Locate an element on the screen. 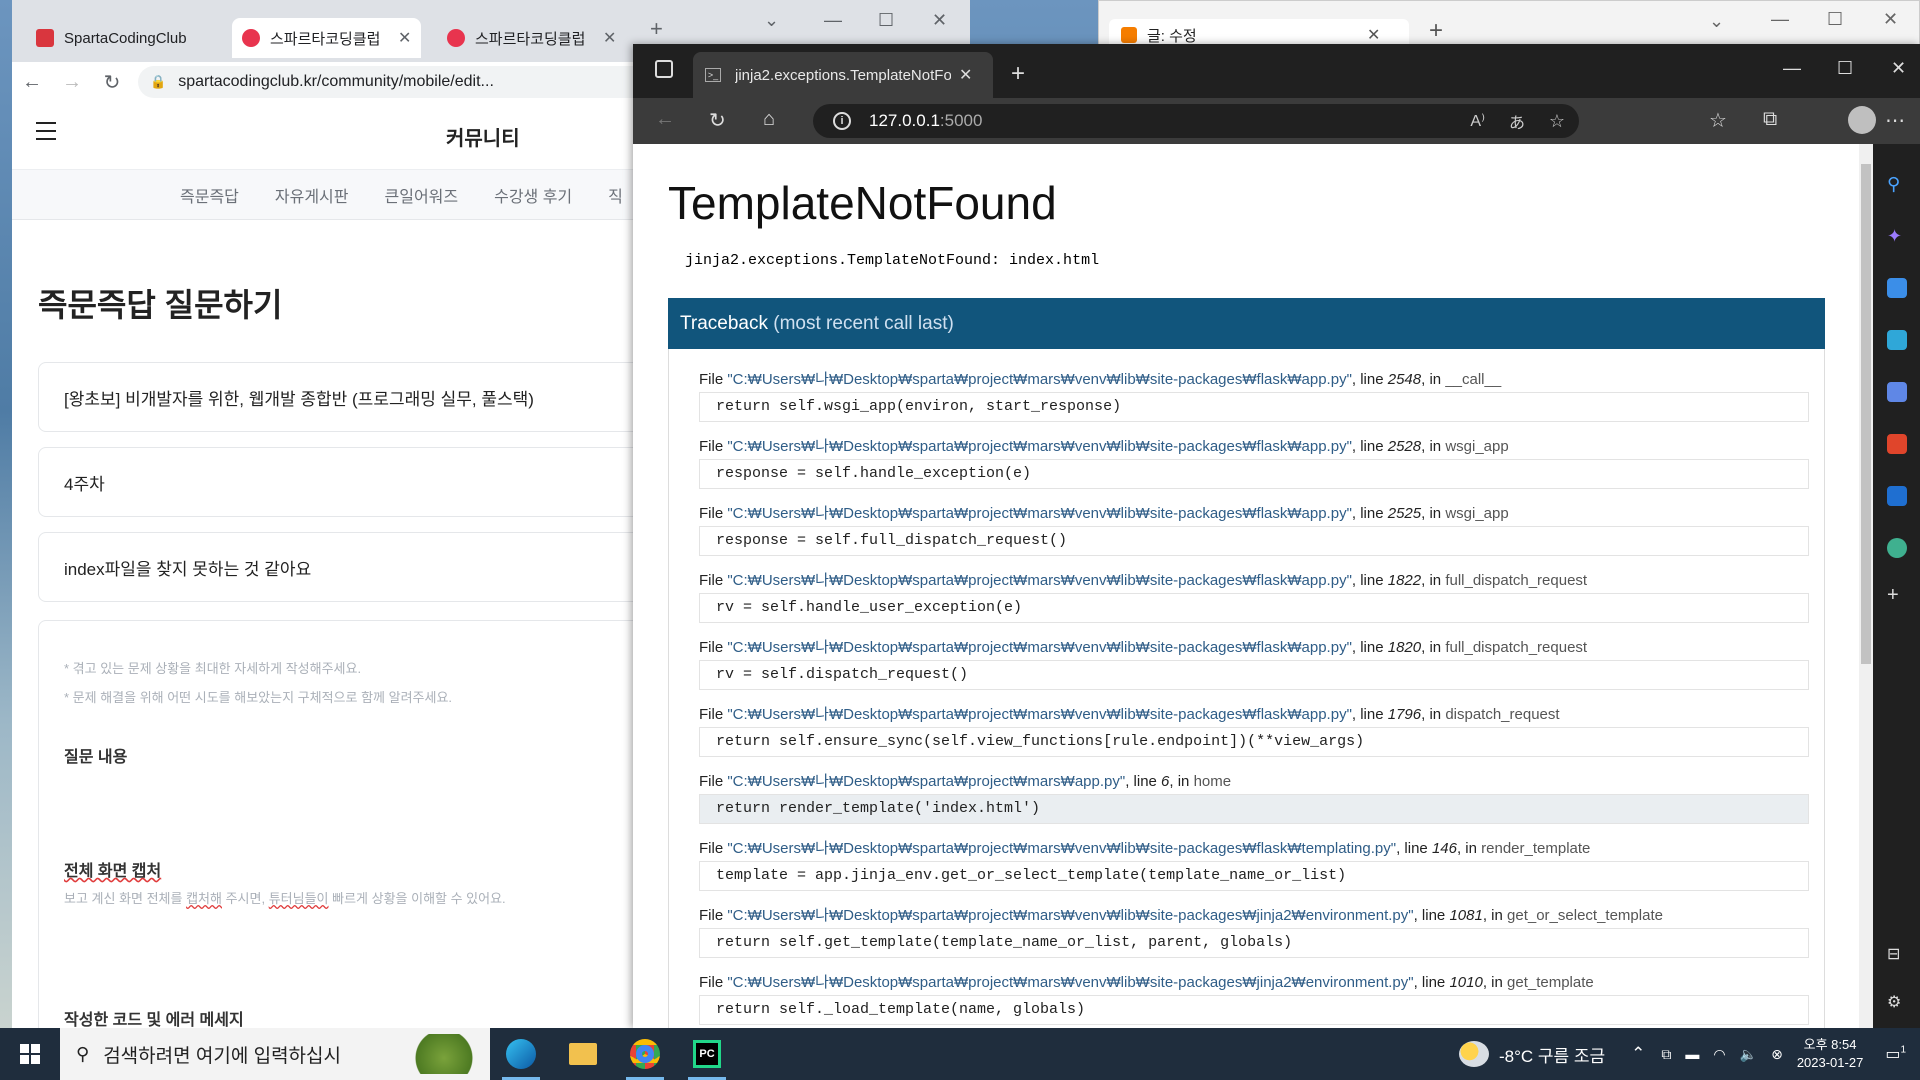 The height and width of the screenshot is (1080, 1920). volume-icon: 🔈 is located at coordinates (1748, 1054).